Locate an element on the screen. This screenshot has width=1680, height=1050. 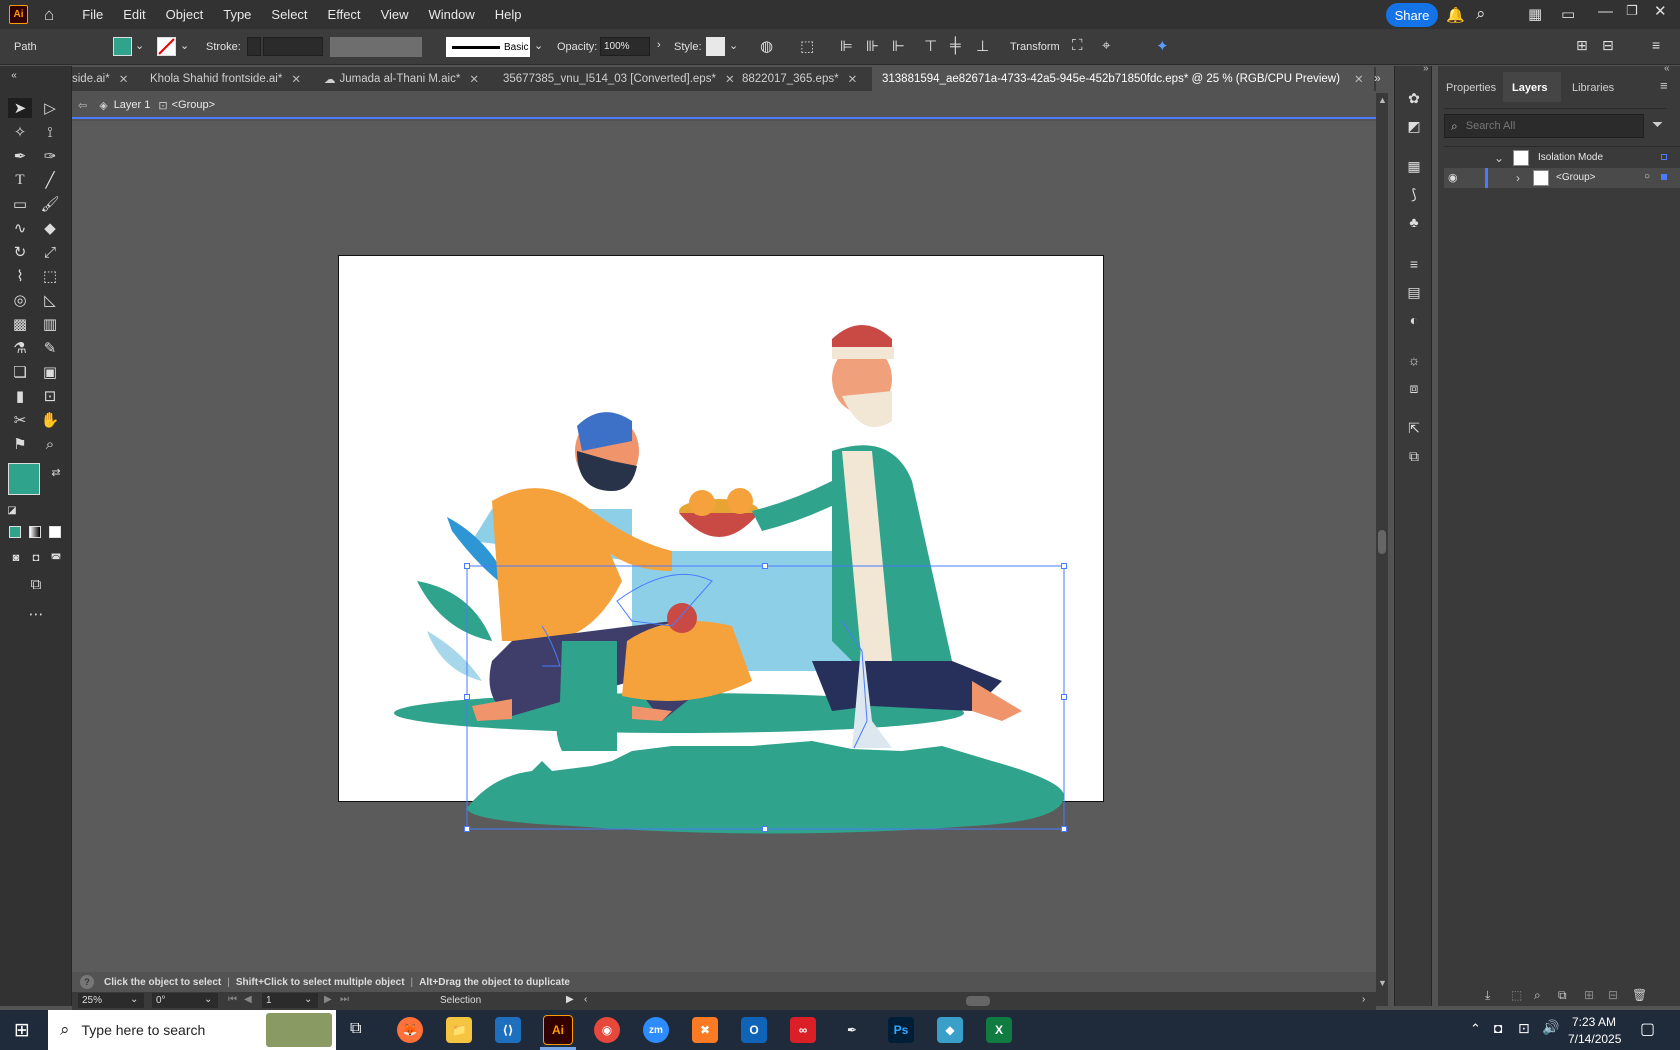
symbol-sprayer-tool-icon: ▣ is located at coordinates (50, 372).